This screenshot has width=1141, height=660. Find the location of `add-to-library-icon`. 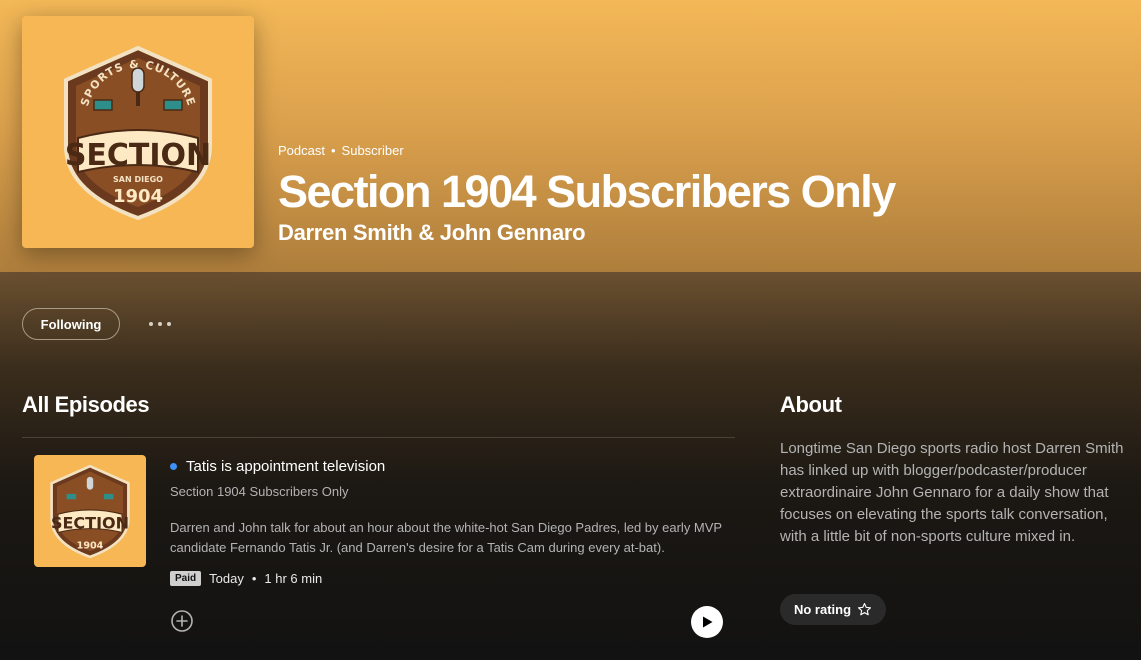

add-to-library-icon is located at coordinates (182, 621).